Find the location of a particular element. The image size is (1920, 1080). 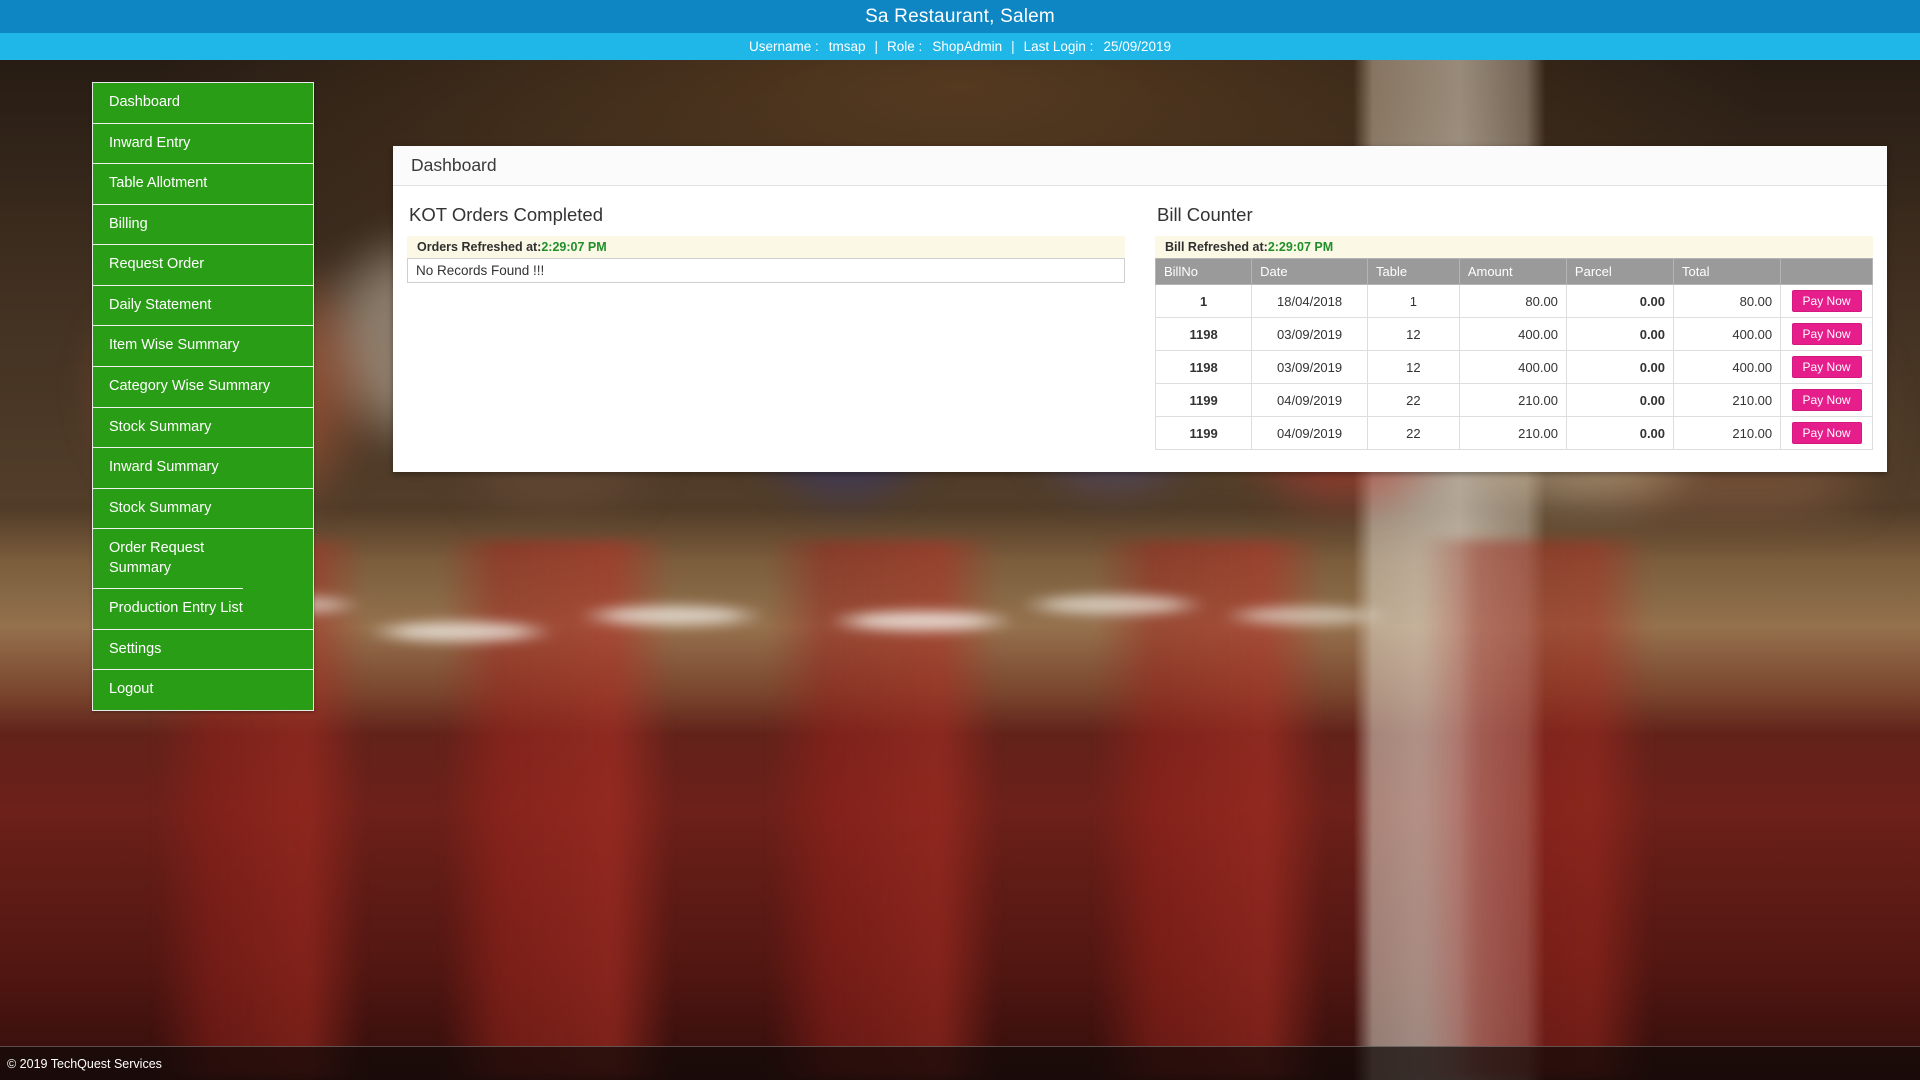

app-title-bar: Sa Restaurant, Salem is located at coordinates (960, 16).